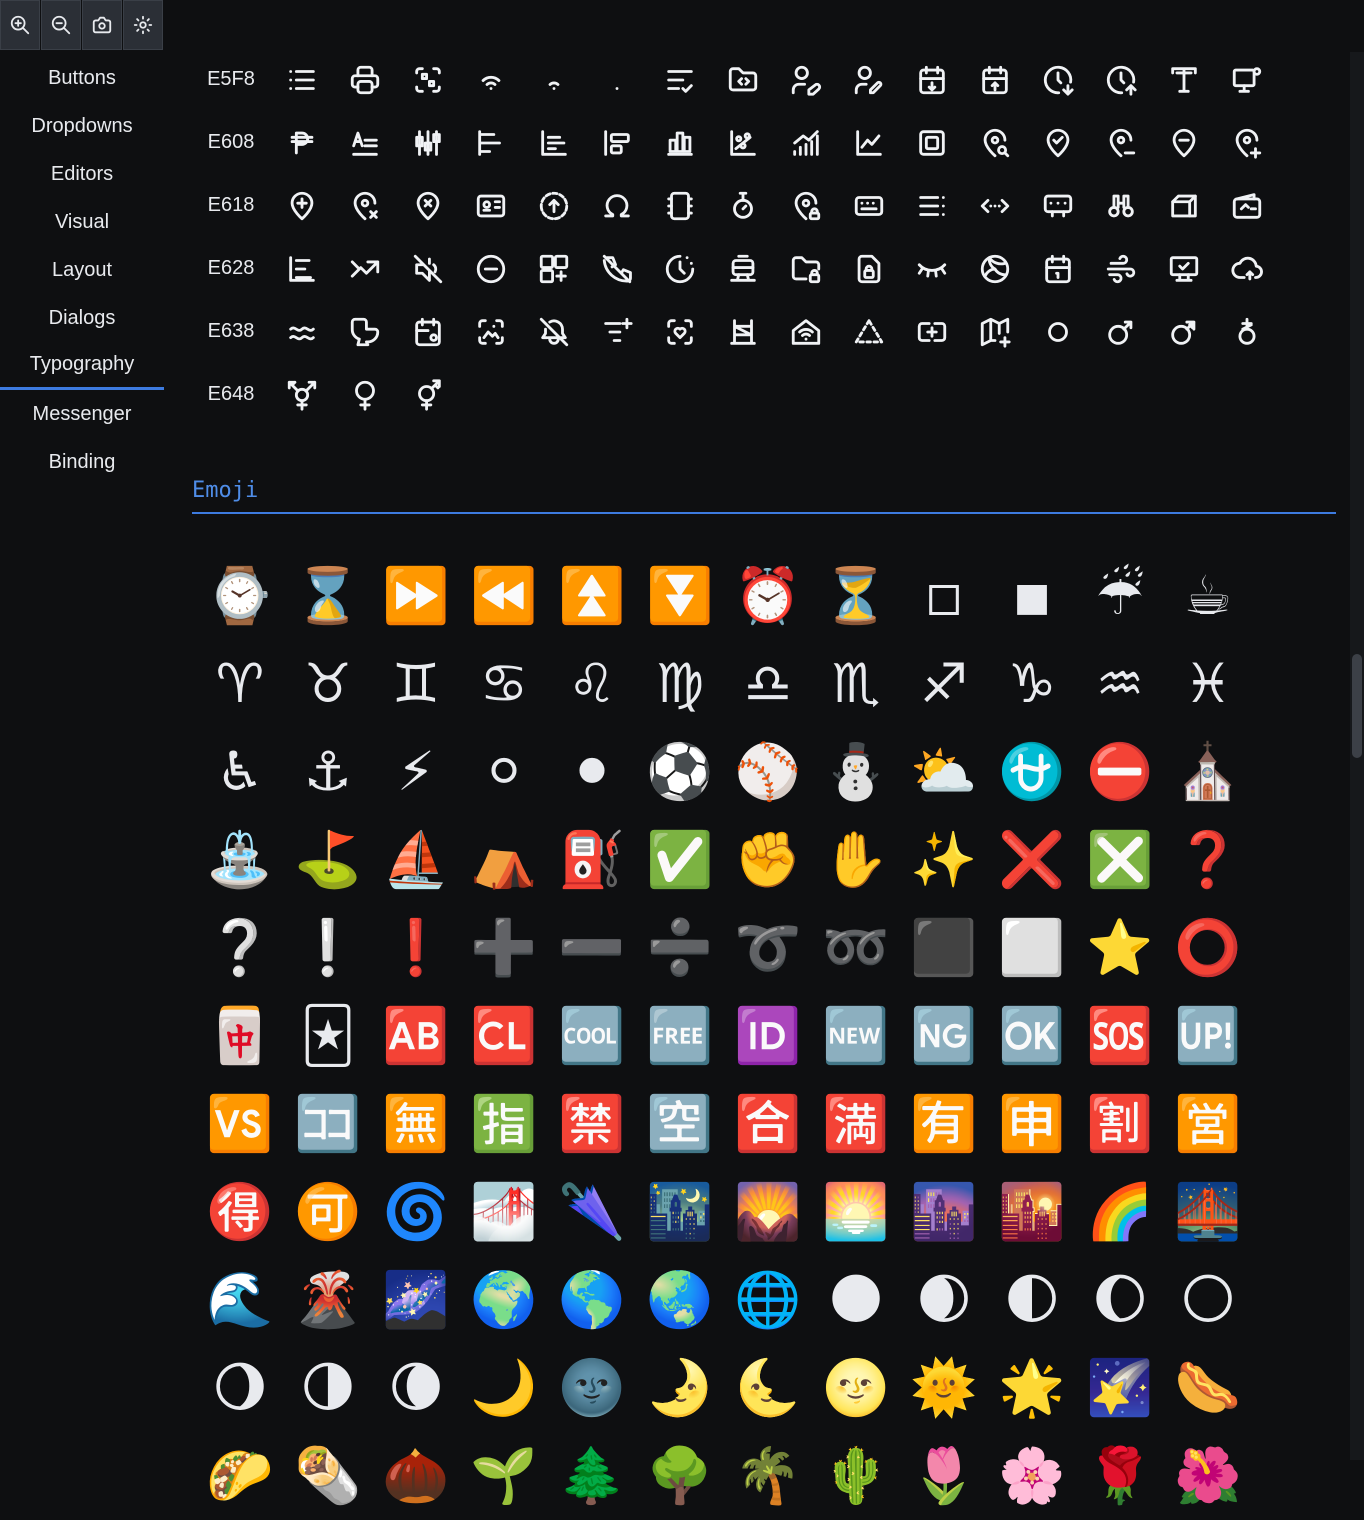  What do you see at coordinates (680, 948) in the screenshot?
I see `emoji-cell: ➗` at bounding box center [680, 948].